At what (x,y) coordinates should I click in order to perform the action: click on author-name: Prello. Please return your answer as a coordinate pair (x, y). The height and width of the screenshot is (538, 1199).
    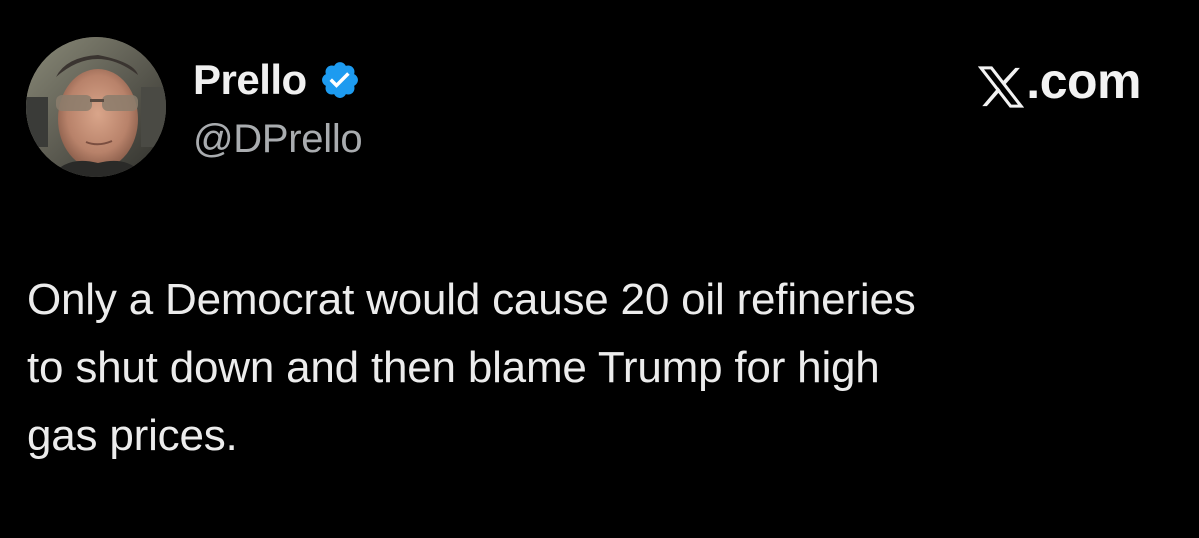
    Looking at the image, I should click on (250, 80).